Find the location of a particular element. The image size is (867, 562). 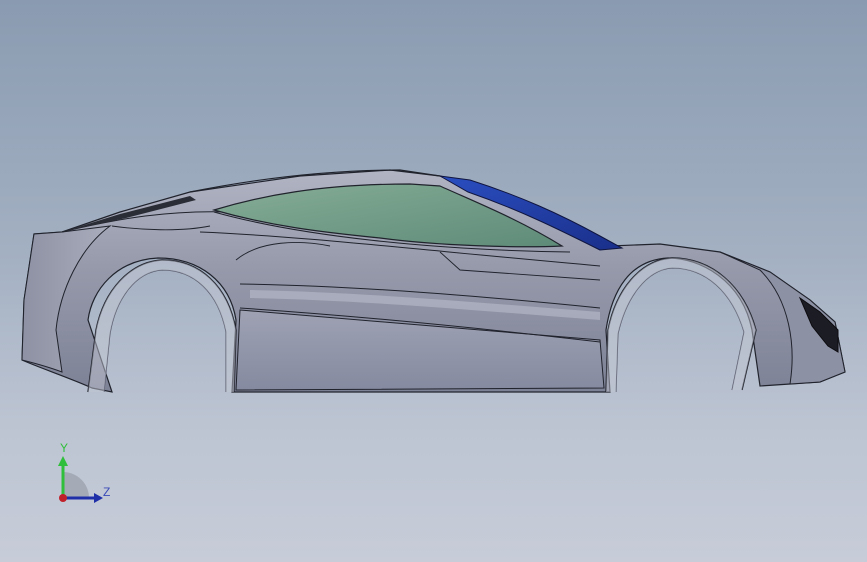

y-axis-arrow is located at coordinates (63, 461).